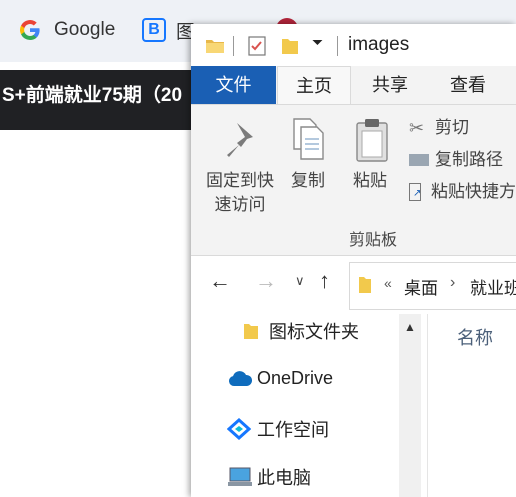 This screenshot has height=497, width=516. What do you see at coordinates (233, 85) in the screenshot?
I see `tab-file: 文件` at bounding box center [233, 85].